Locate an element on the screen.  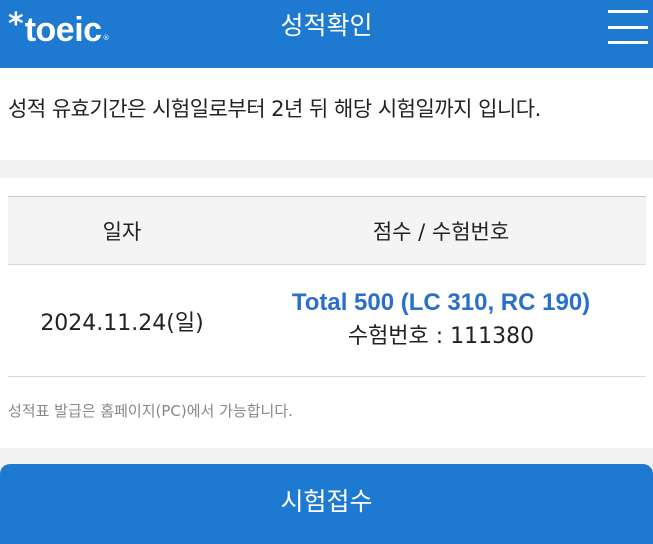
hamburger-menu-icon is located at coordinates (628, 27).